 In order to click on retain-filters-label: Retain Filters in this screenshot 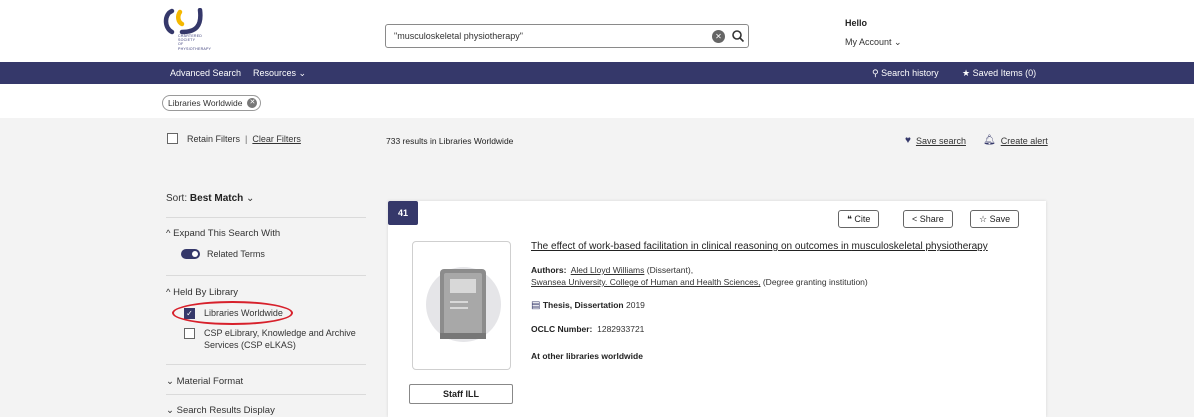, I will do `click(214, 138)`.